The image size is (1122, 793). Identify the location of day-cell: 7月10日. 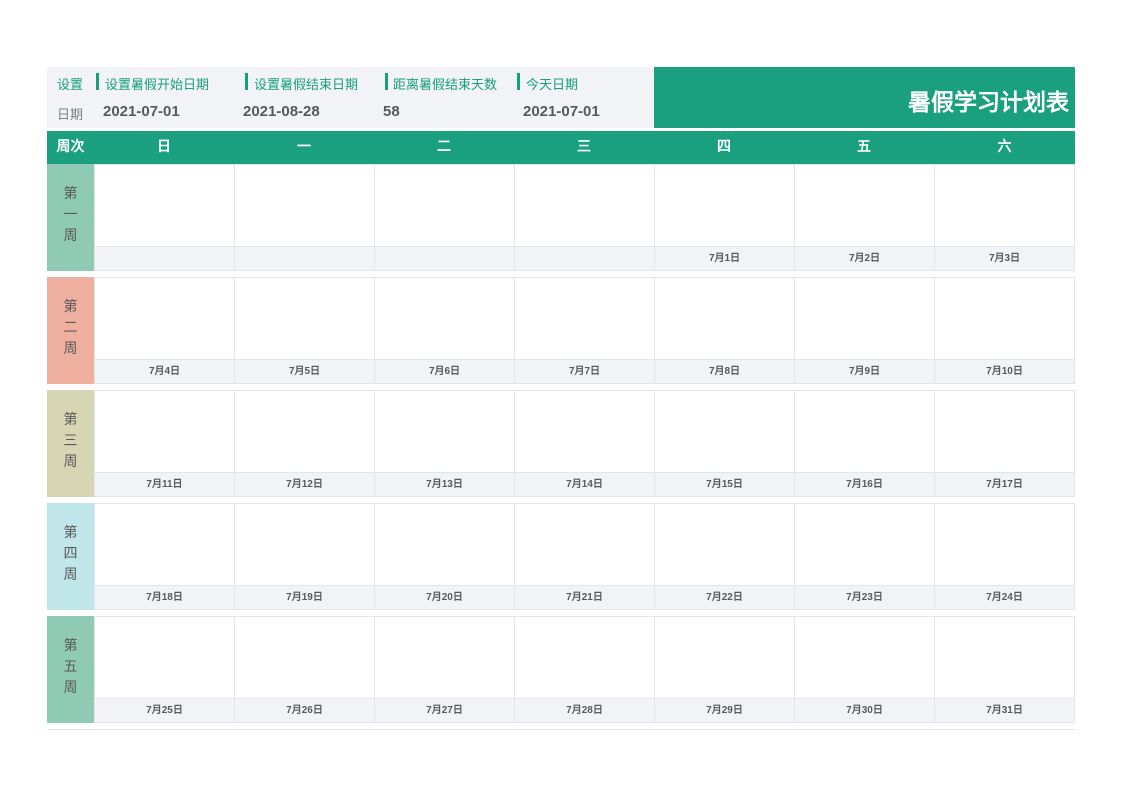
(1004, 330).